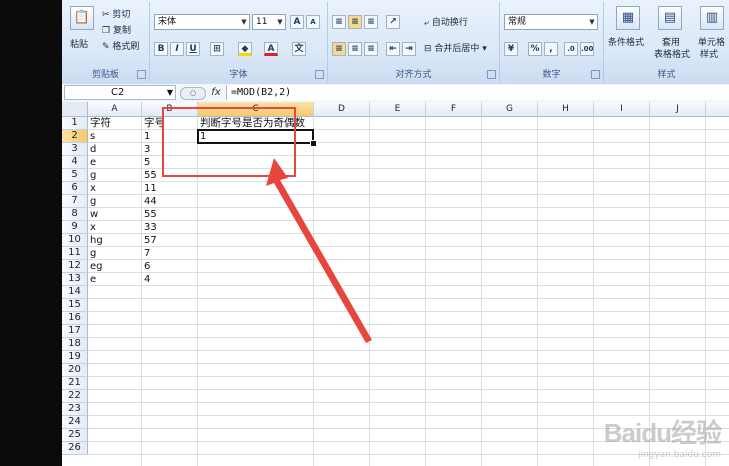 The height and width of the screenshot is (466, 729). Describe the element at coordinates (319, 250) in the screenshot. I see `annotation-arrow` at that location.